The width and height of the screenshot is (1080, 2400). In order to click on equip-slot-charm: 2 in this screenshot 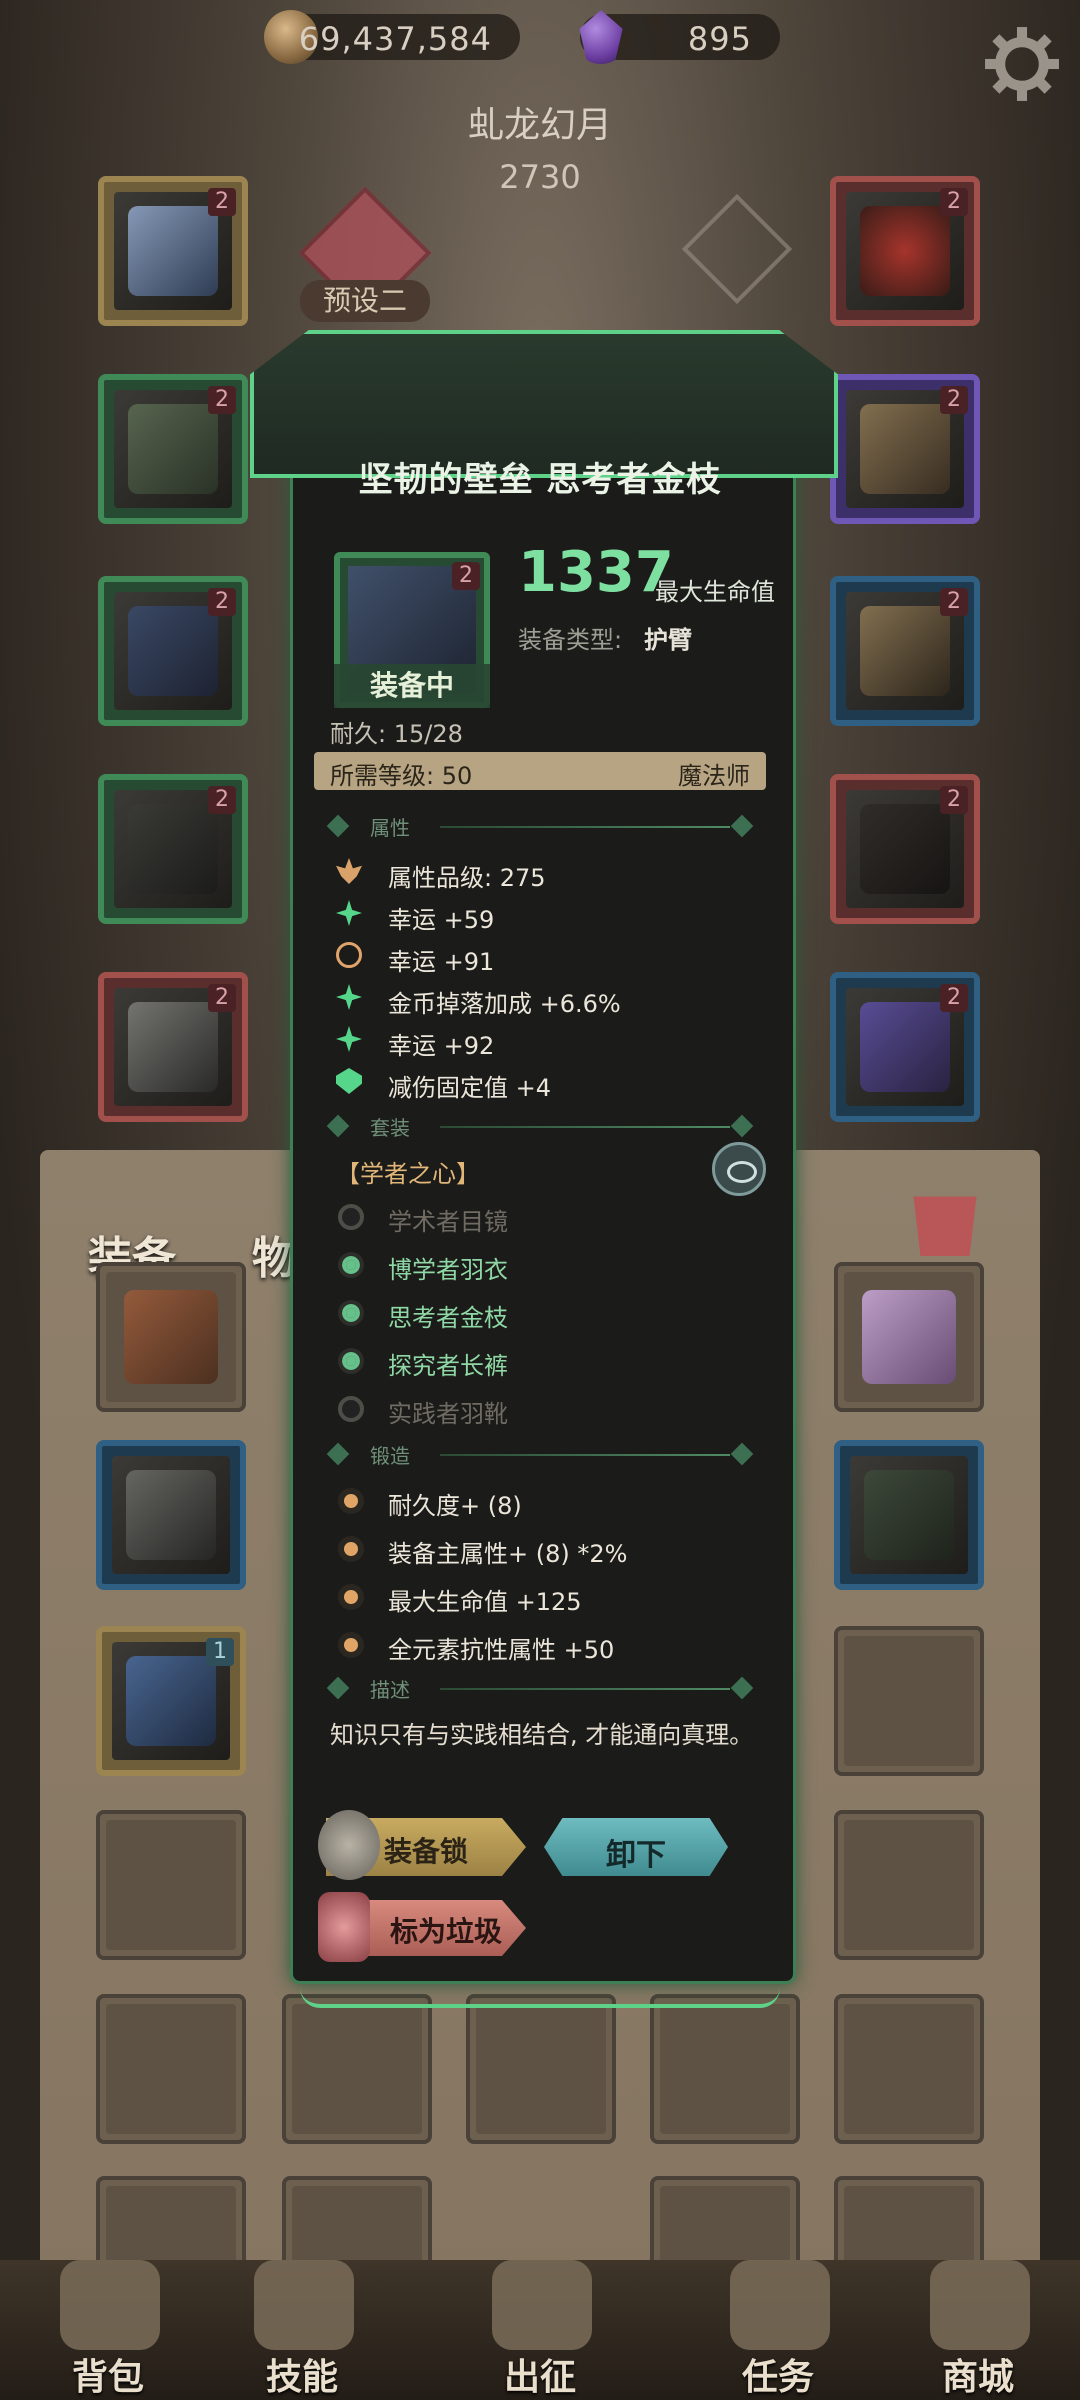, I will do `click(905, 1047)`.